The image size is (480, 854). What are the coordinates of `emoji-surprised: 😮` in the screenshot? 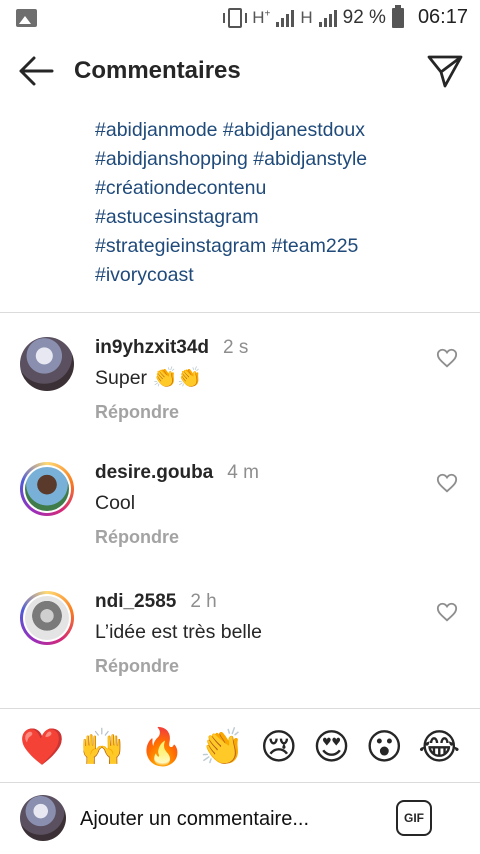 It's located at (385, 748).